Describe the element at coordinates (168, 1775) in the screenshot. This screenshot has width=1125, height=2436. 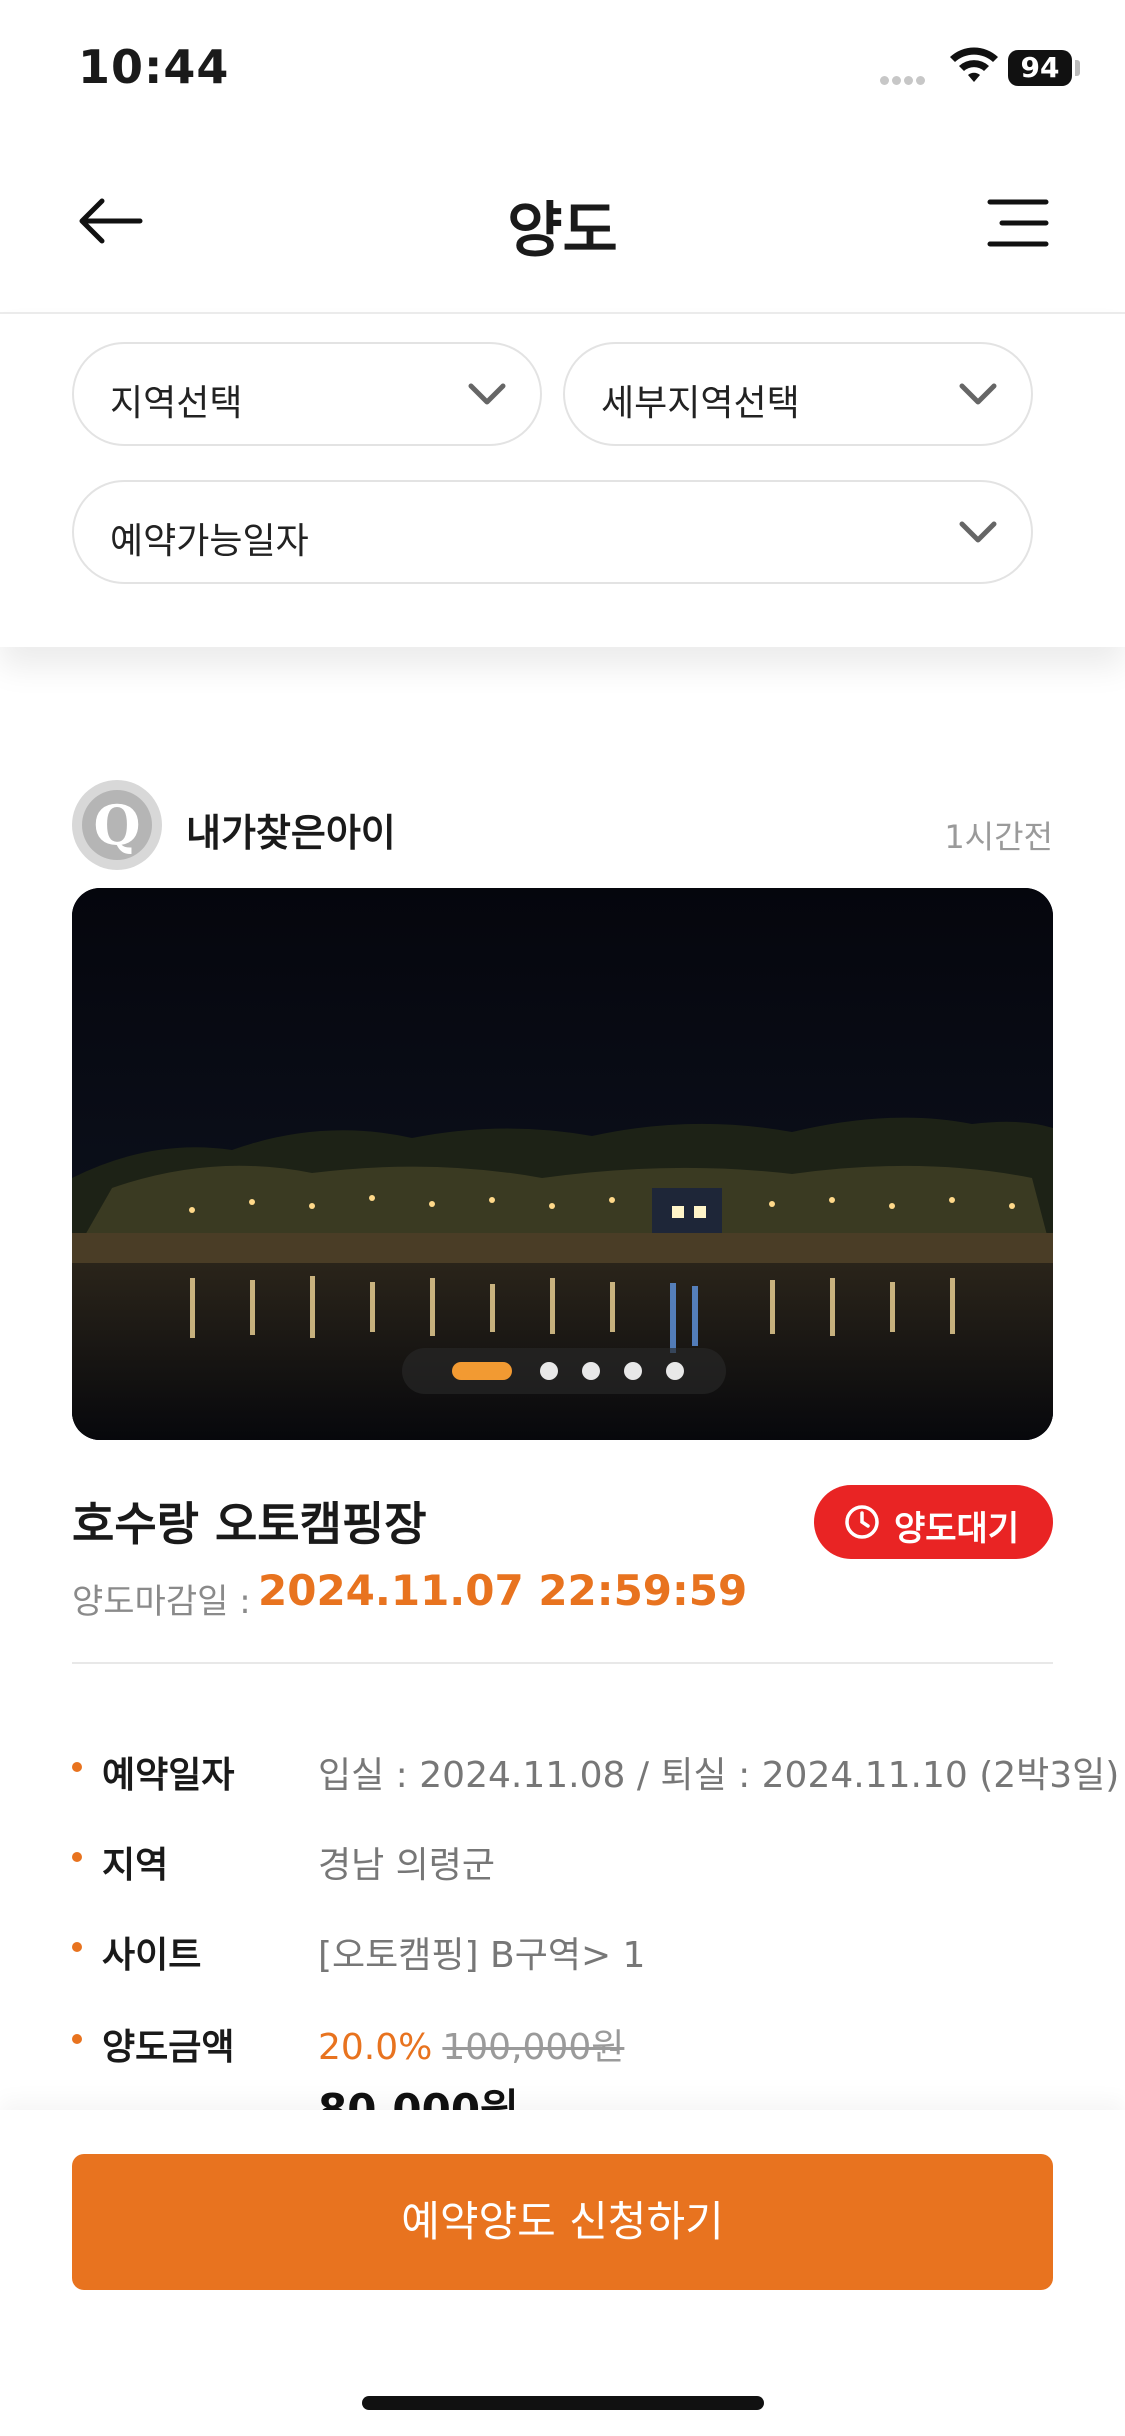
I see `detail-key: 예약일자` at that location.